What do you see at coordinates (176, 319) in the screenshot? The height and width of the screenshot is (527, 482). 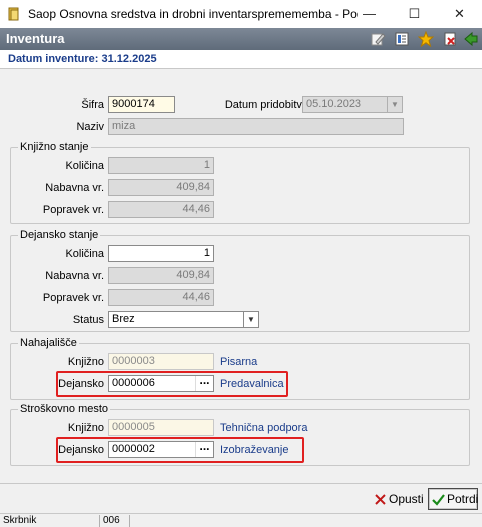 I see `status-select: Brez` at bounding box center [176, 319].